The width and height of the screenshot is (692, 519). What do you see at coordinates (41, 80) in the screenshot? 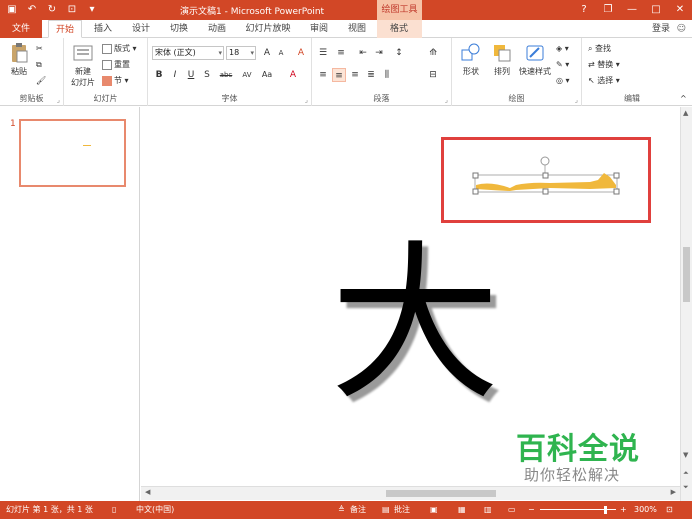
I see `format-painter-icon: 🖌` at bounding box center [41, 80].